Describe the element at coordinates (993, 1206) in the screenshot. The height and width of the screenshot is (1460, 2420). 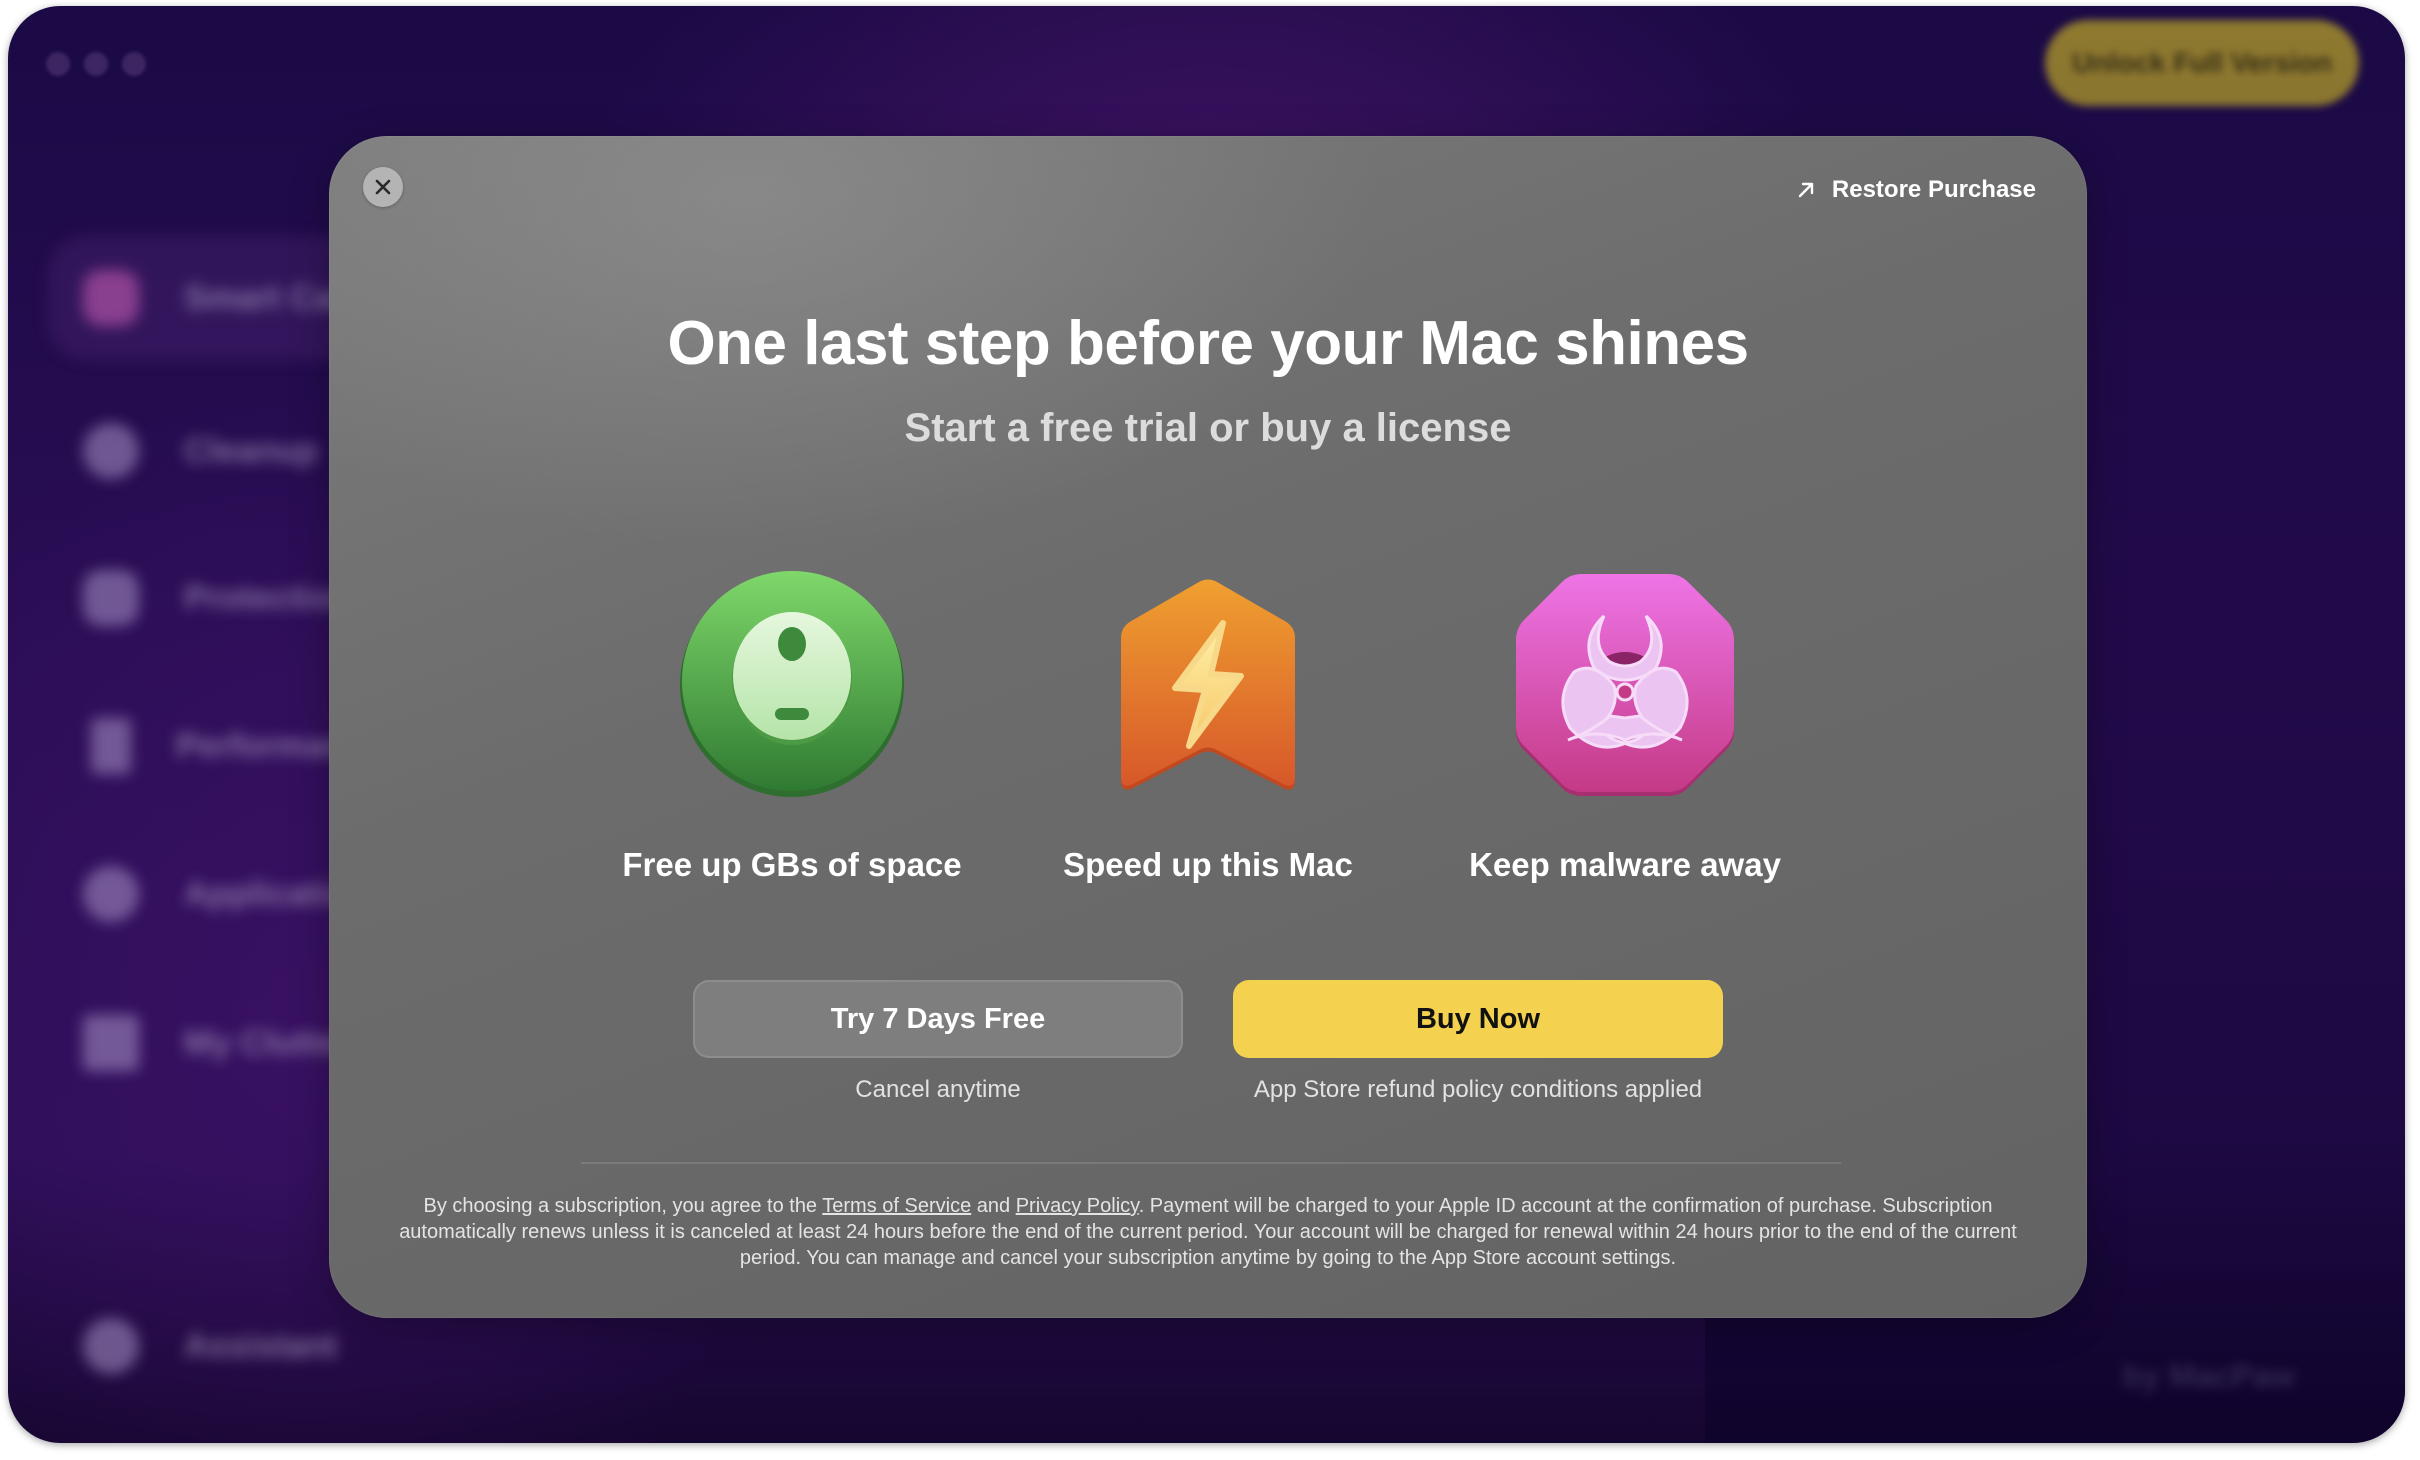
I see `legal-and: and` at that location.